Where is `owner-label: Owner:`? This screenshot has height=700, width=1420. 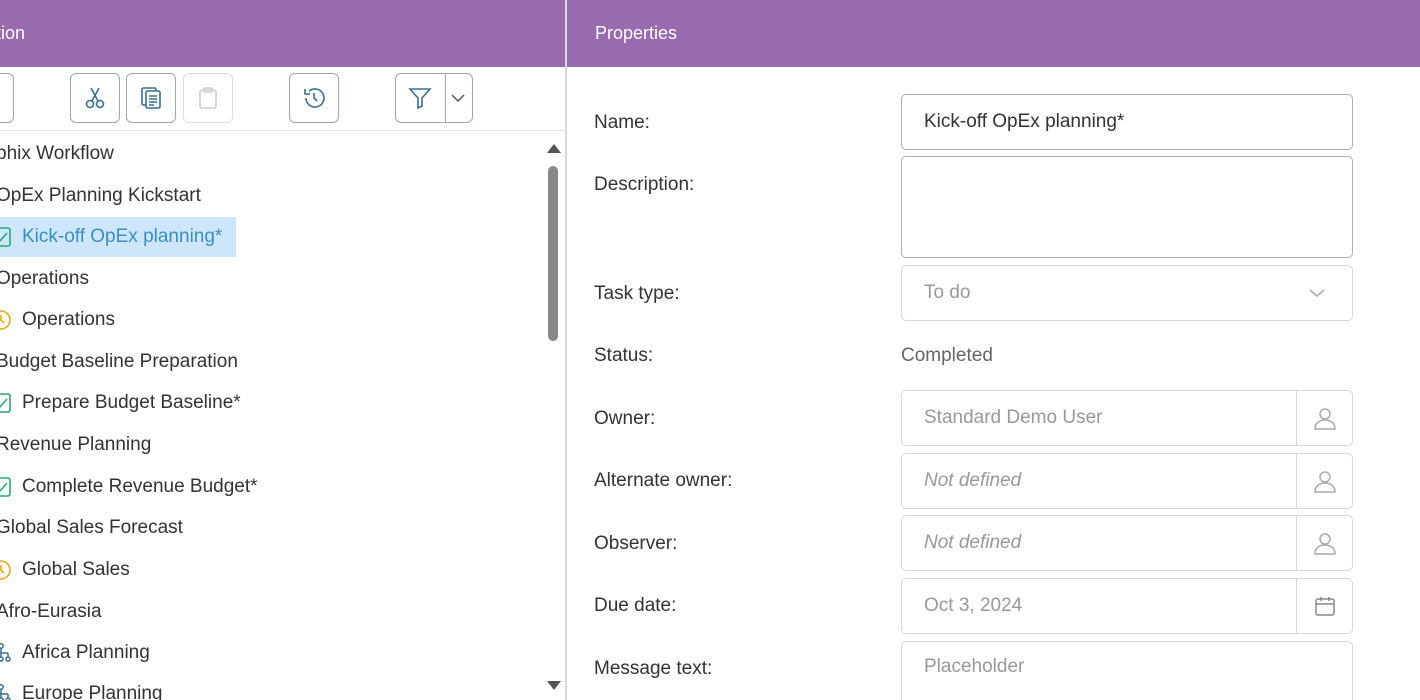 owner-label: Owner: is located at coordinates (625, 418).